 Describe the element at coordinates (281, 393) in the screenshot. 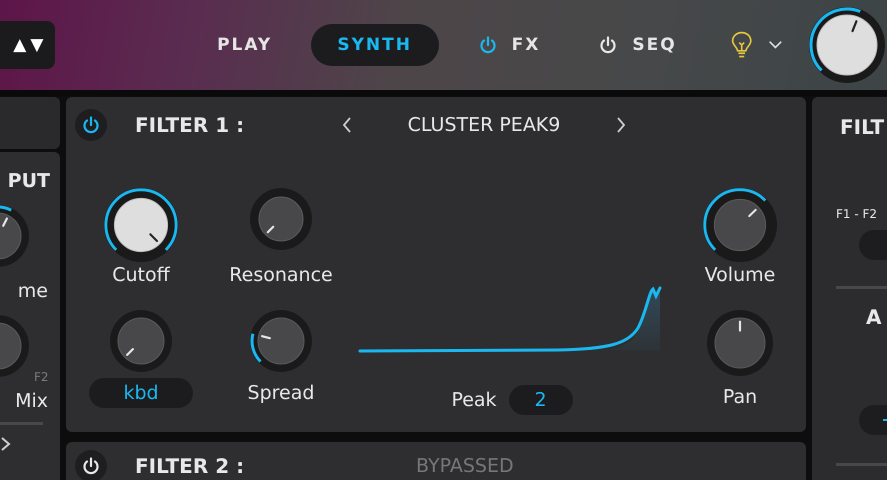

I see `knob-label: Spread` at that location.